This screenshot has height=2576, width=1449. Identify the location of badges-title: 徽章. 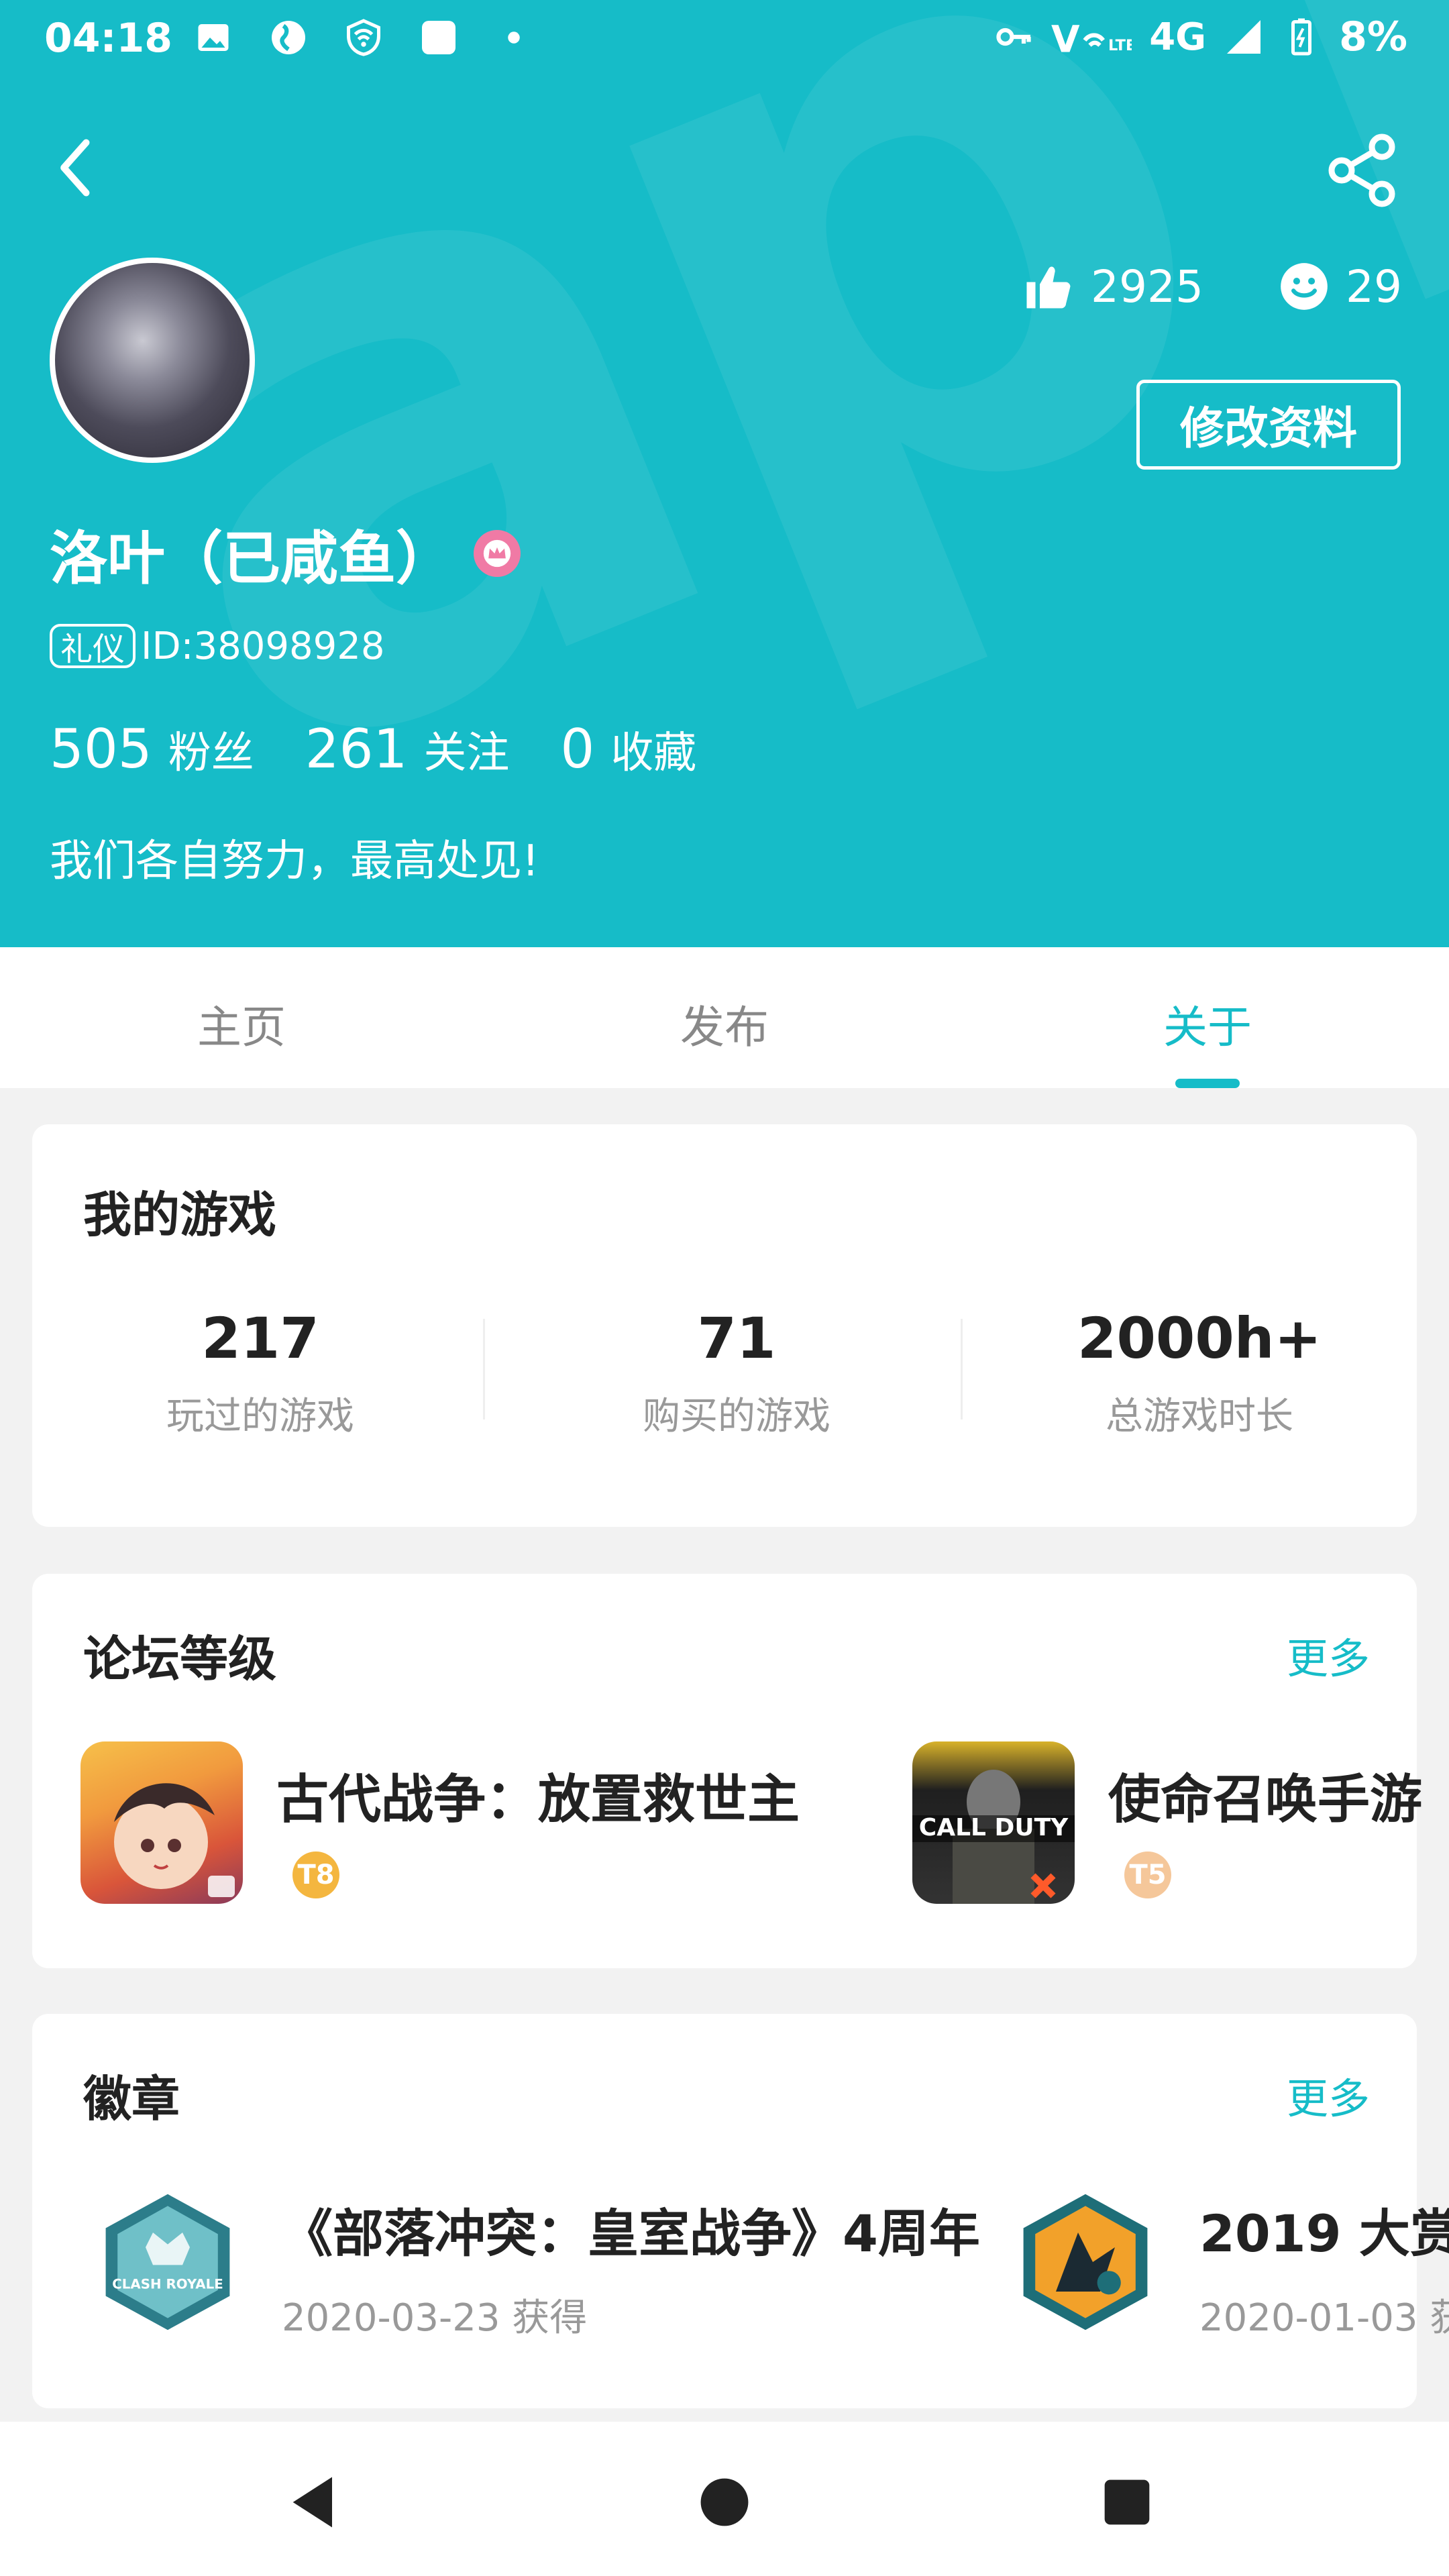
(131, 2099).